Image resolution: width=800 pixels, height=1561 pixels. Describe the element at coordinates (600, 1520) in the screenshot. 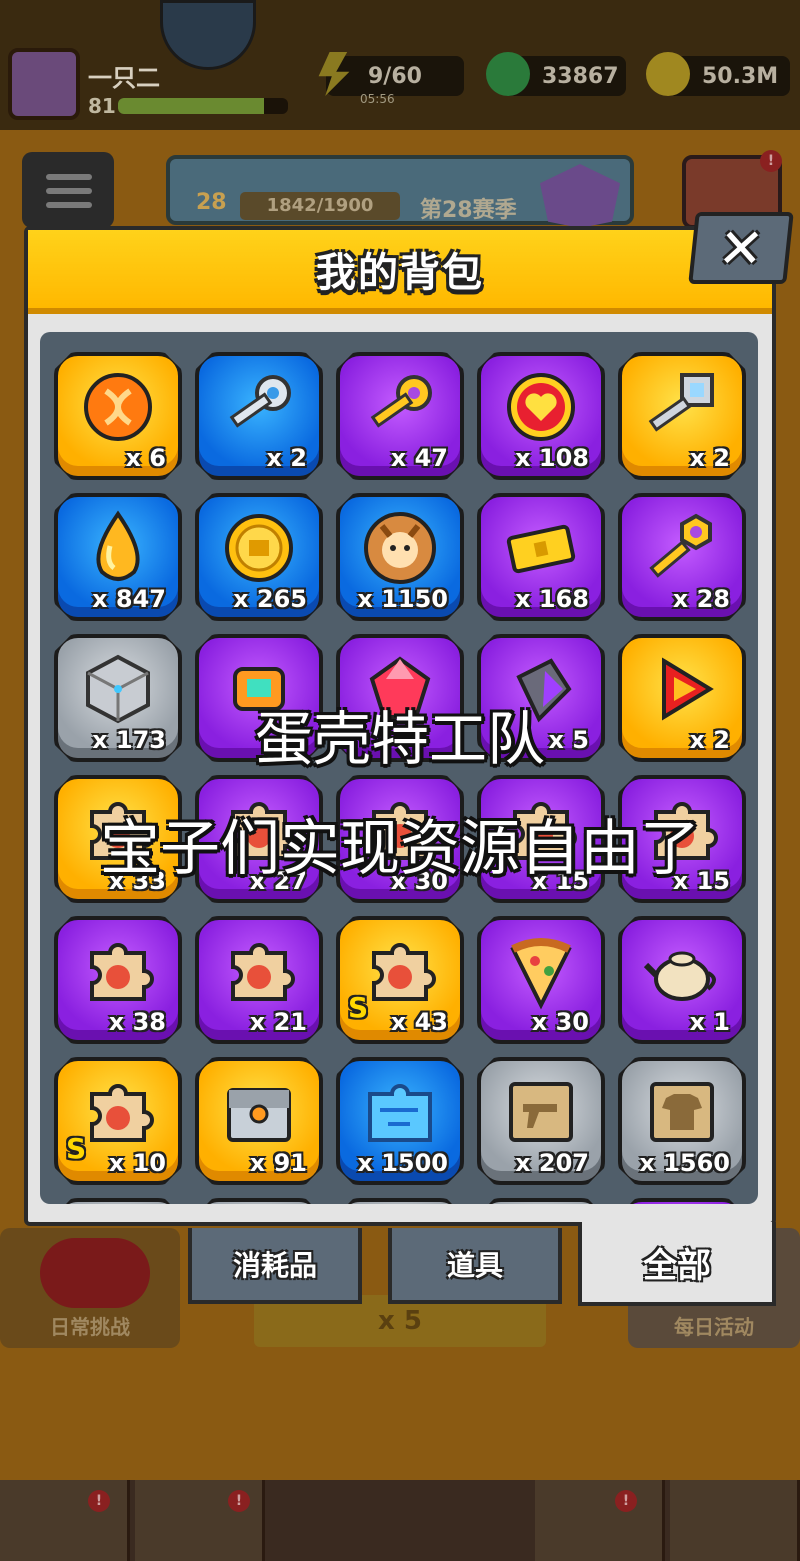

I see `nav-hero-button` at that location.